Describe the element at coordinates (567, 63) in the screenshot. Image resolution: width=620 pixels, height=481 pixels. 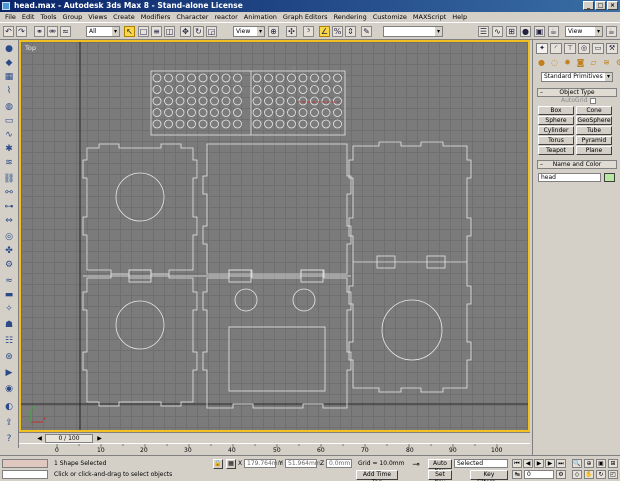
I see `lights-icon: ✹` at that location.